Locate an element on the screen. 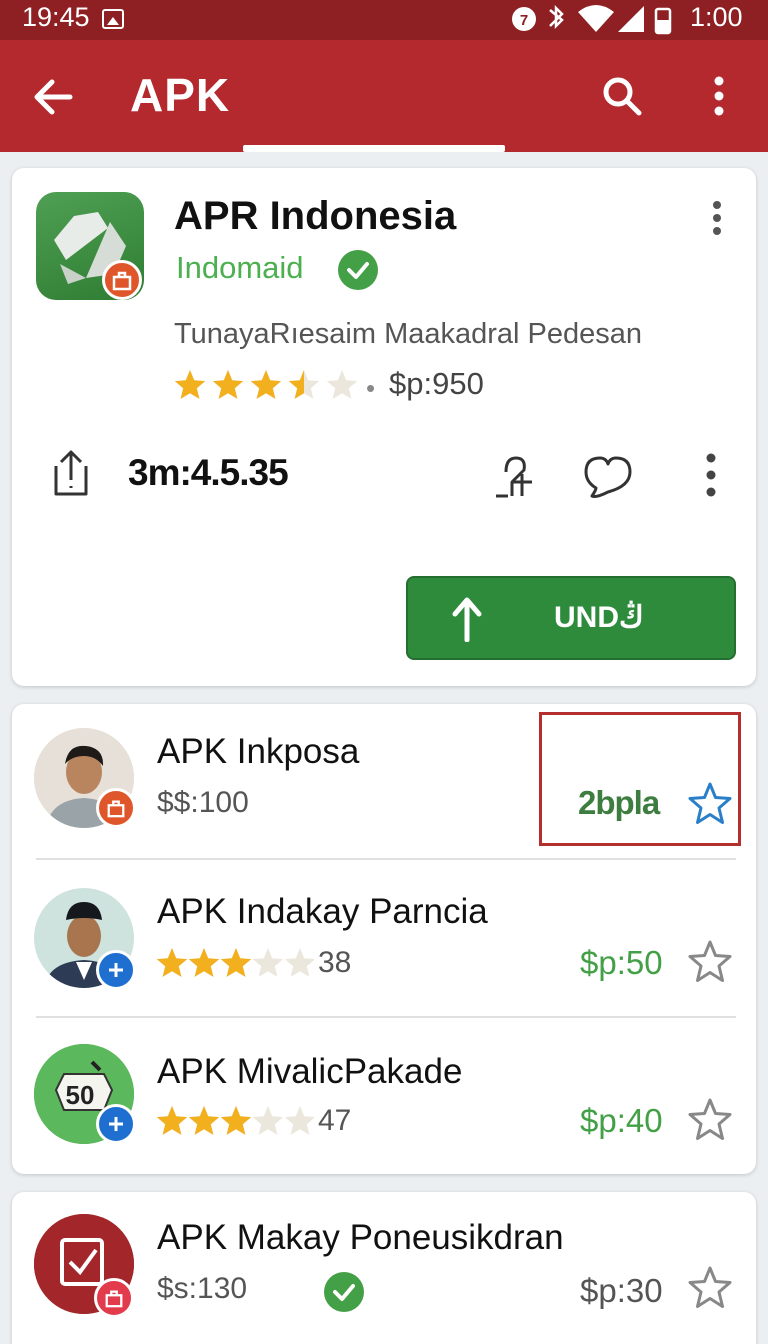  back-arrow-icon is located at coordinates (53, 97).